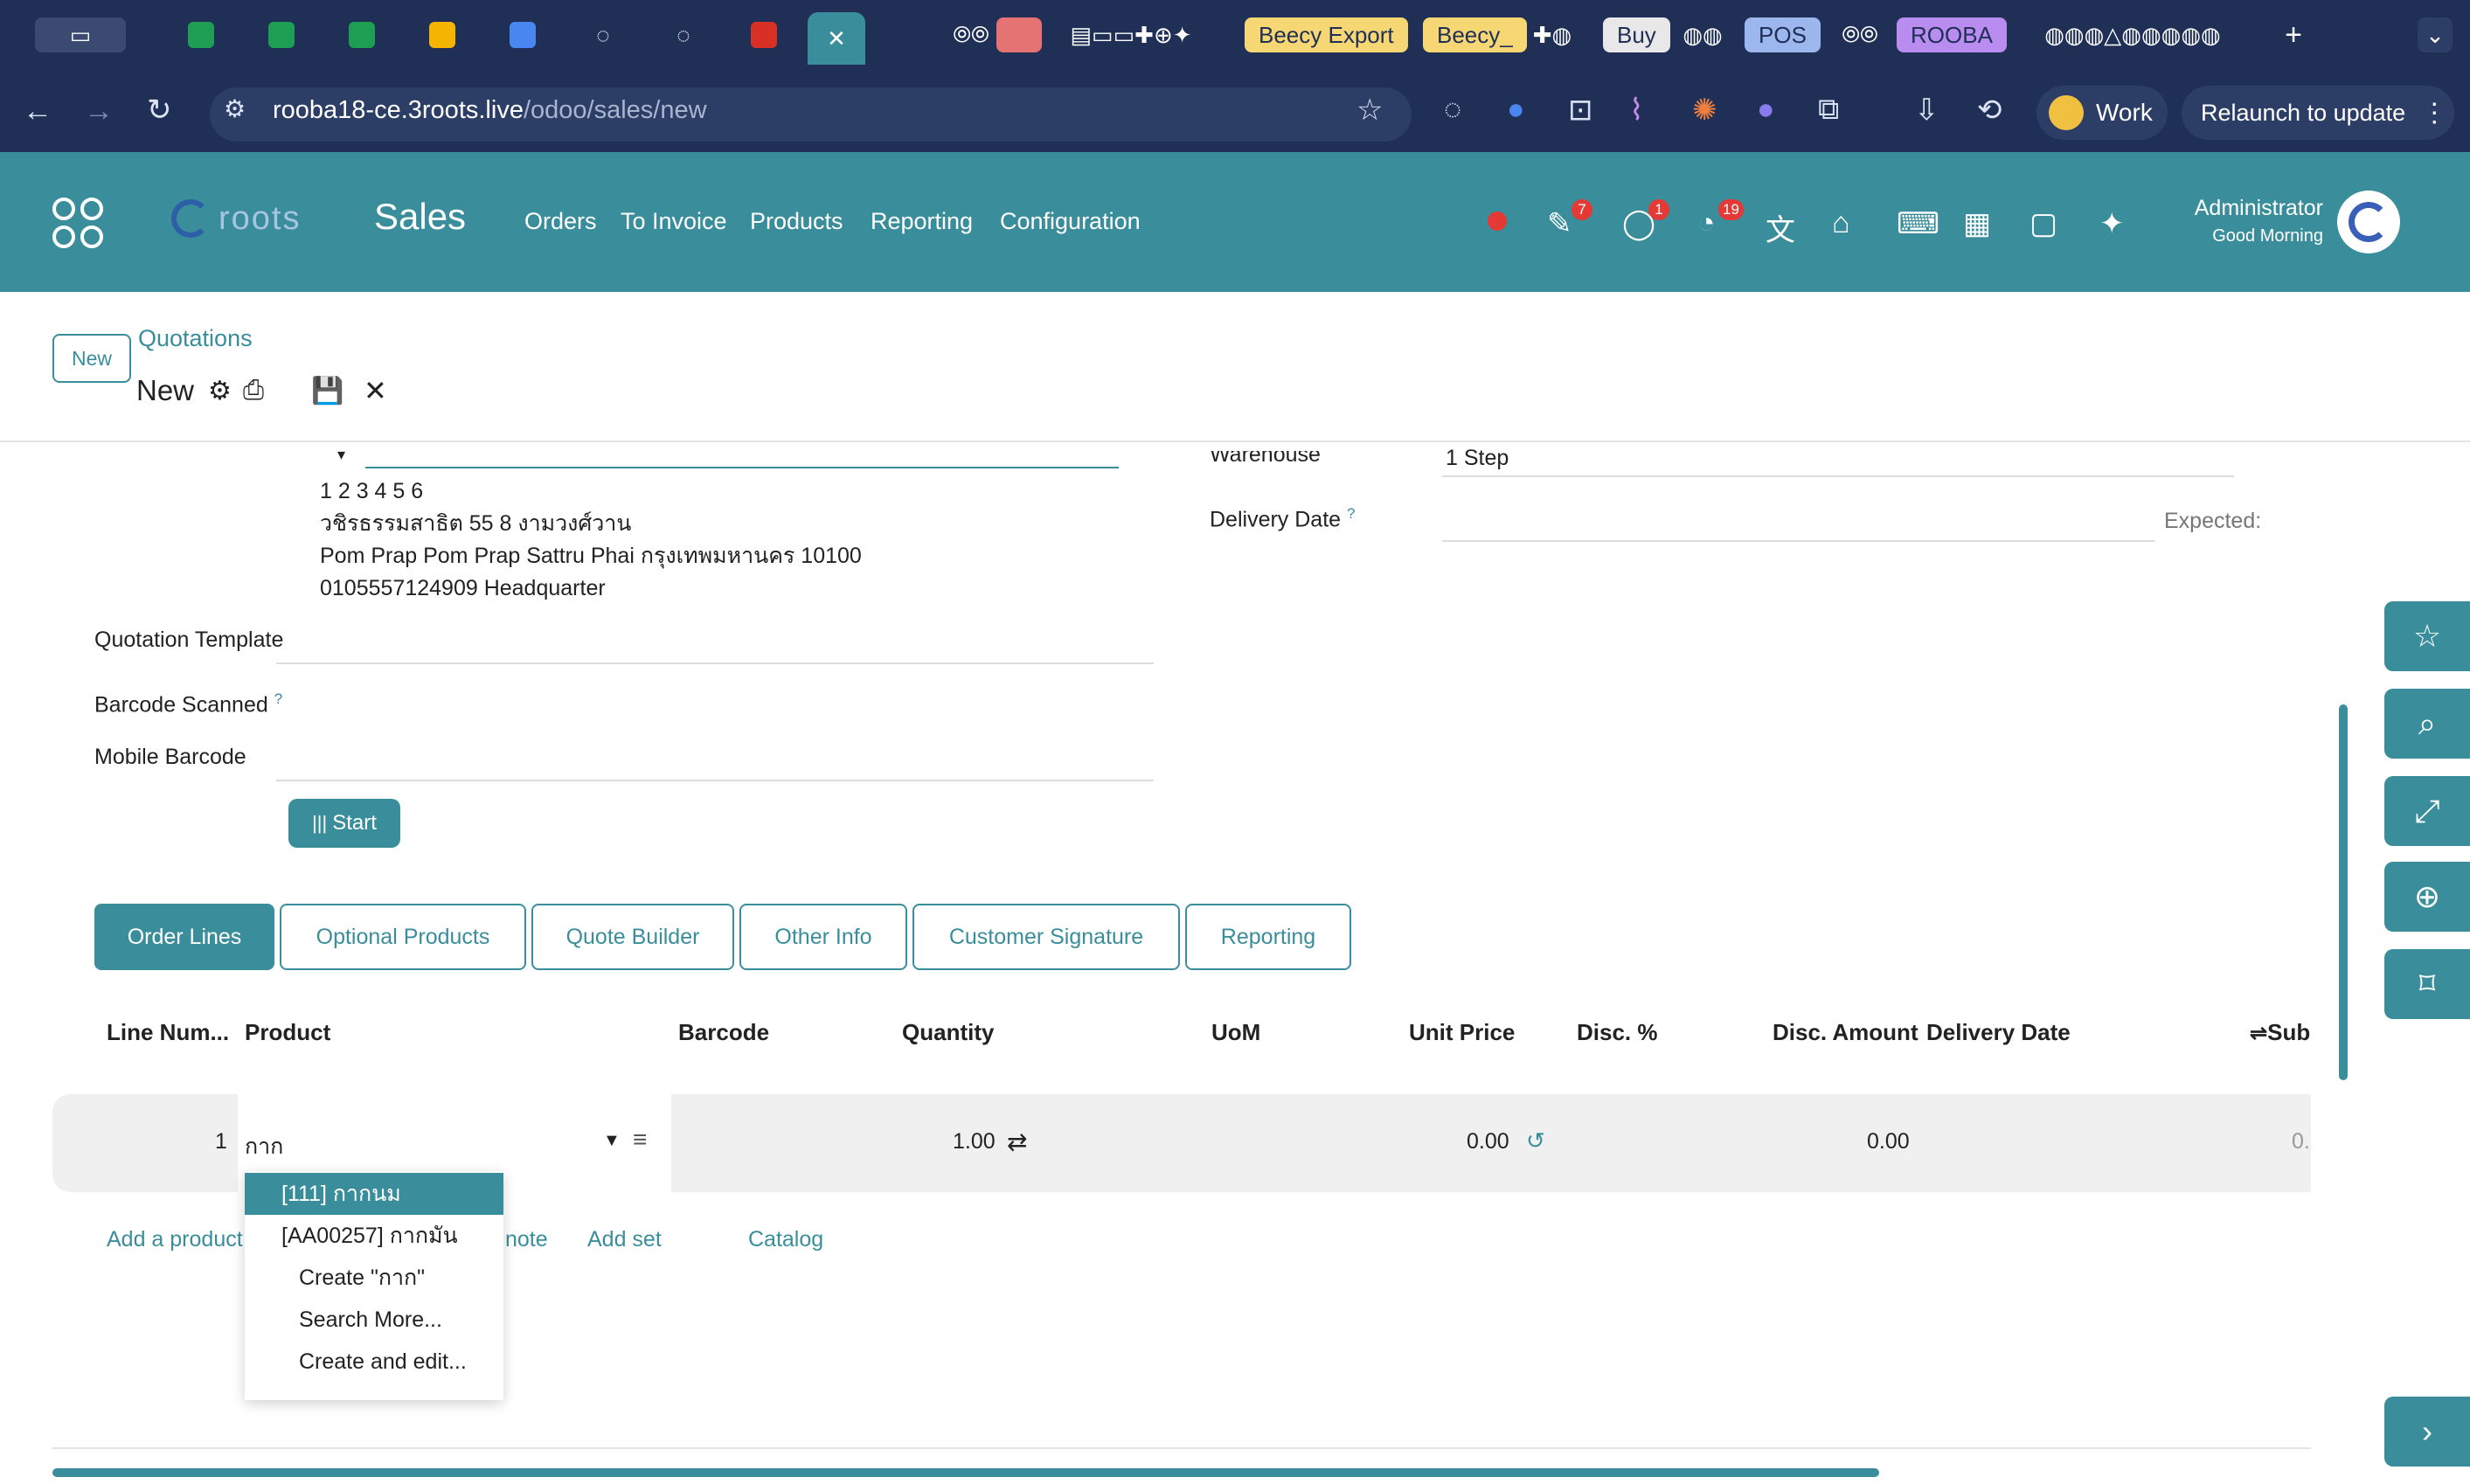 The height and width of the screenshot is (1484, 2470). What do you see at coordinates (2102, 113) in the screenshot?
I see `profile-button: Work` at bounding box center [2102, 113].